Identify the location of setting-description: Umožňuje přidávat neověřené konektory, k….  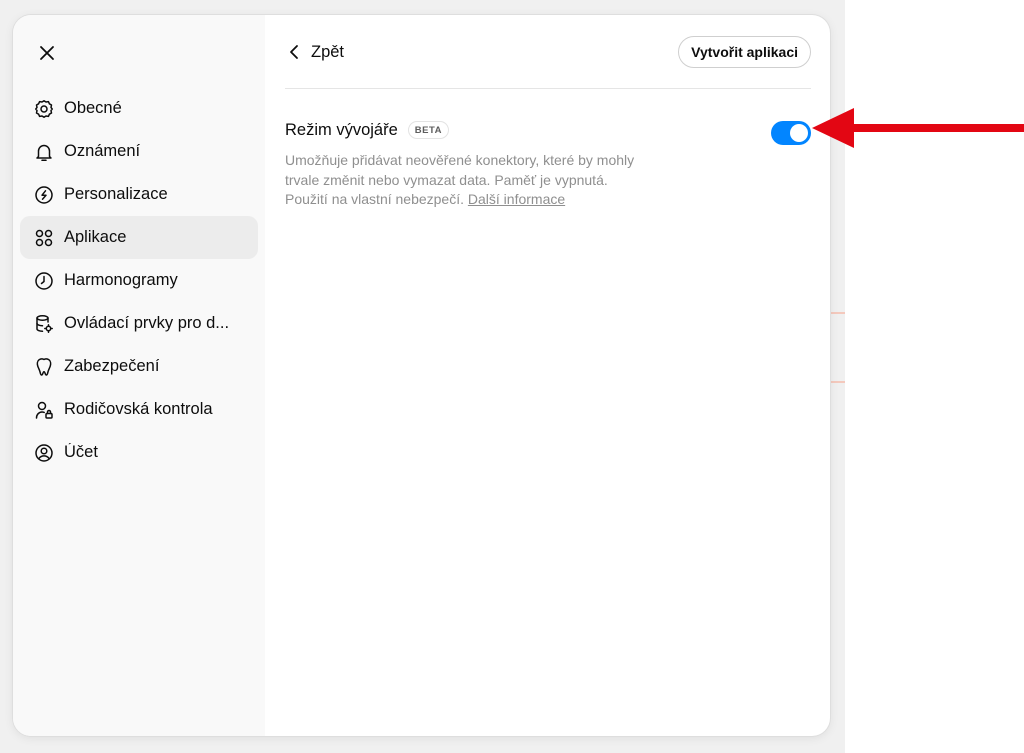
(467, 180).